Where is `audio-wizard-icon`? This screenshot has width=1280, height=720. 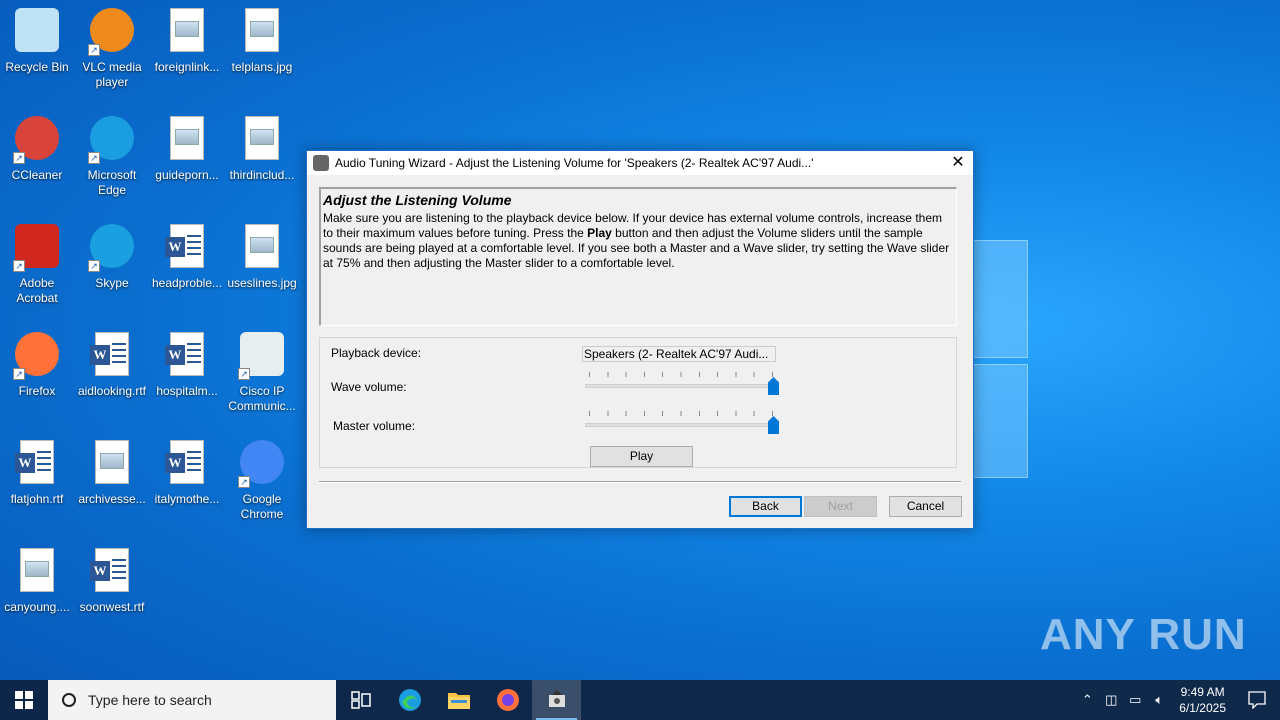 audio-wizard-icon is located at coordinates (556, 698).